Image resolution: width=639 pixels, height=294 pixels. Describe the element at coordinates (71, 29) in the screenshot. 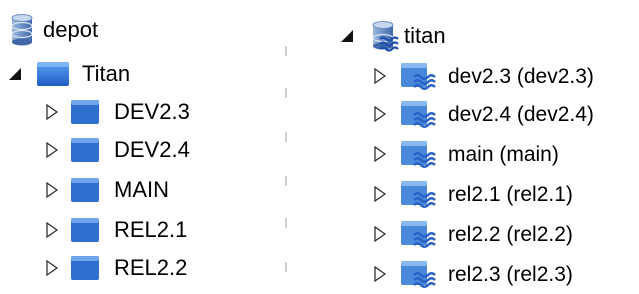

I see `tree-item-label: depot` at that location.